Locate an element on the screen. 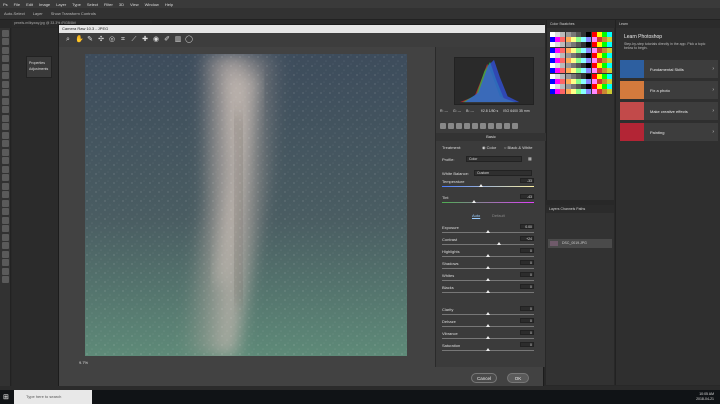  slider-value-field: +24 is located at coordinates (527, 238).